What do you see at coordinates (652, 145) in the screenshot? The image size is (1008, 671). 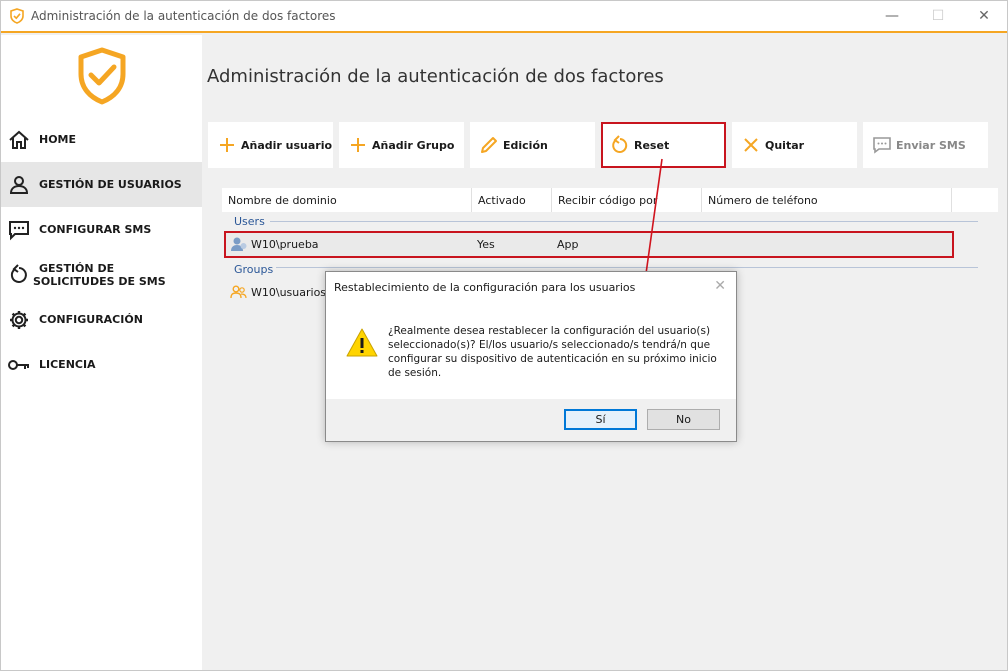 I see `reset-label: Reset` at bounding box center [652, 145].